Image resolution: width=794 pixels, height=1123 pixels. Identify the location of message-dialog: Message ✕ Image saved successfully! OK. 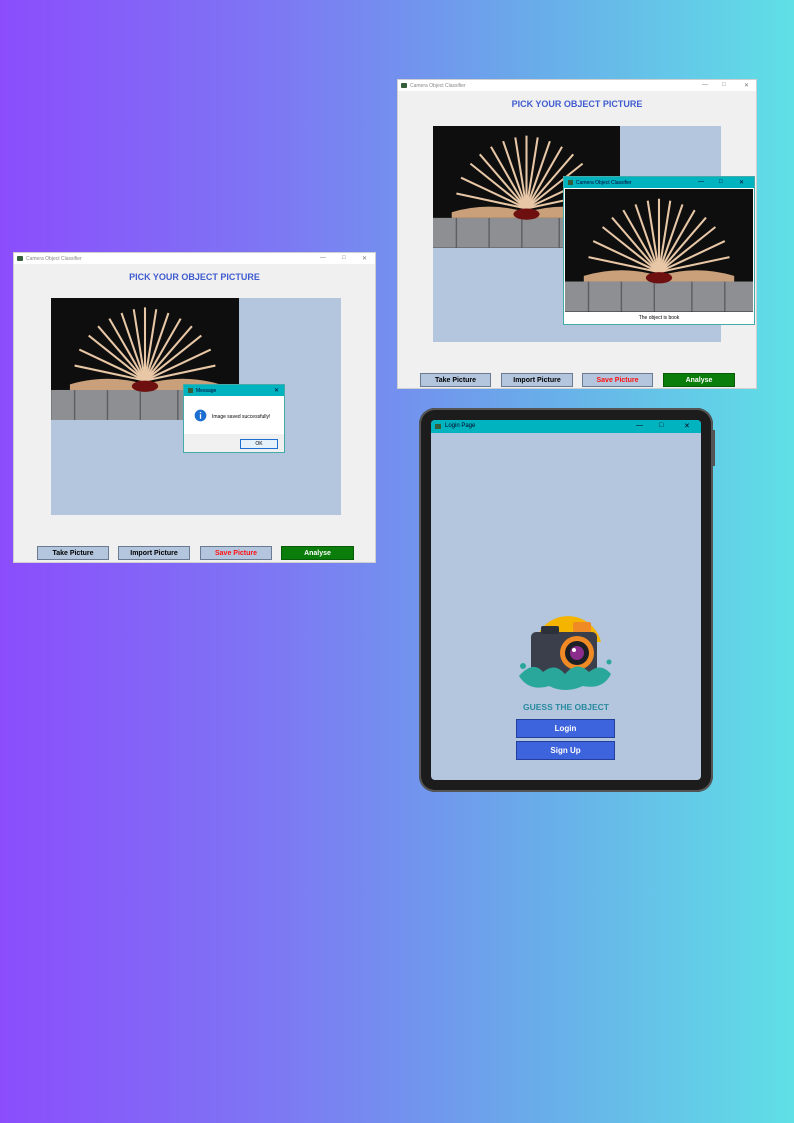
(234, 418).